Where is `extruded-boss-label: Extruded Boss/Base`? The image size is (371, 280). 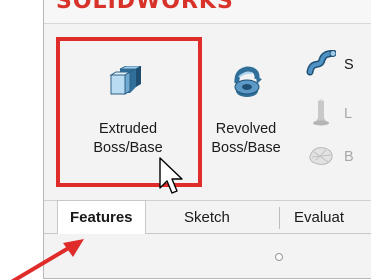
extruded-boss-label: Extruded Boss/Base is located at coordinates (128, 139).